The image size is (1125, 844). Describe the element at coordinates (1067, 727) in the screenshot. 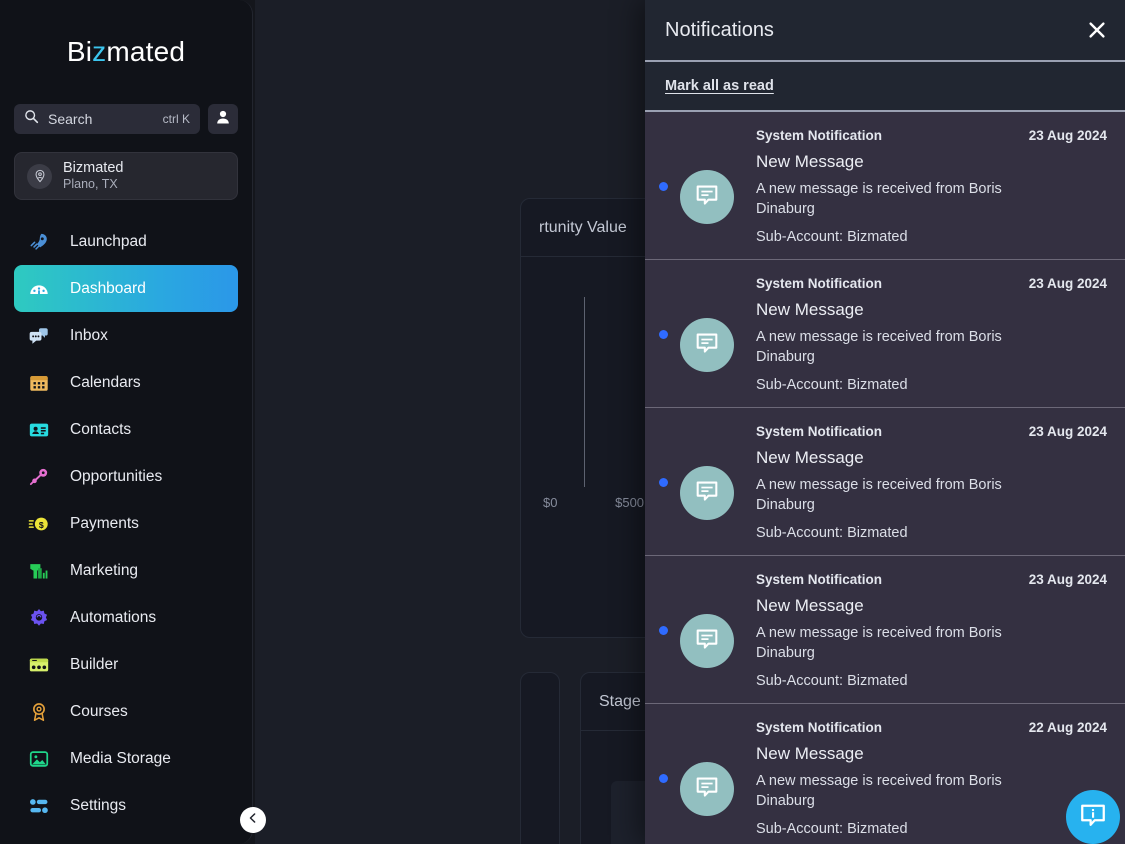

I see `notification-date: 22 Aug 2024` at that location.